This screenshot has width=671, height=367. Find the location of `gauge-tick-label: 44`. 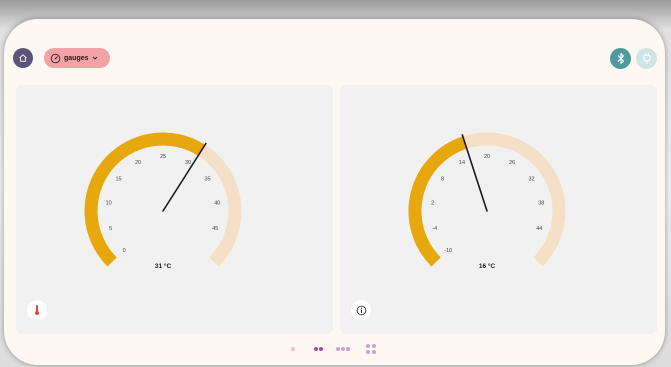

gauge-tick-label: 44 is located at coordinates (539, 229).